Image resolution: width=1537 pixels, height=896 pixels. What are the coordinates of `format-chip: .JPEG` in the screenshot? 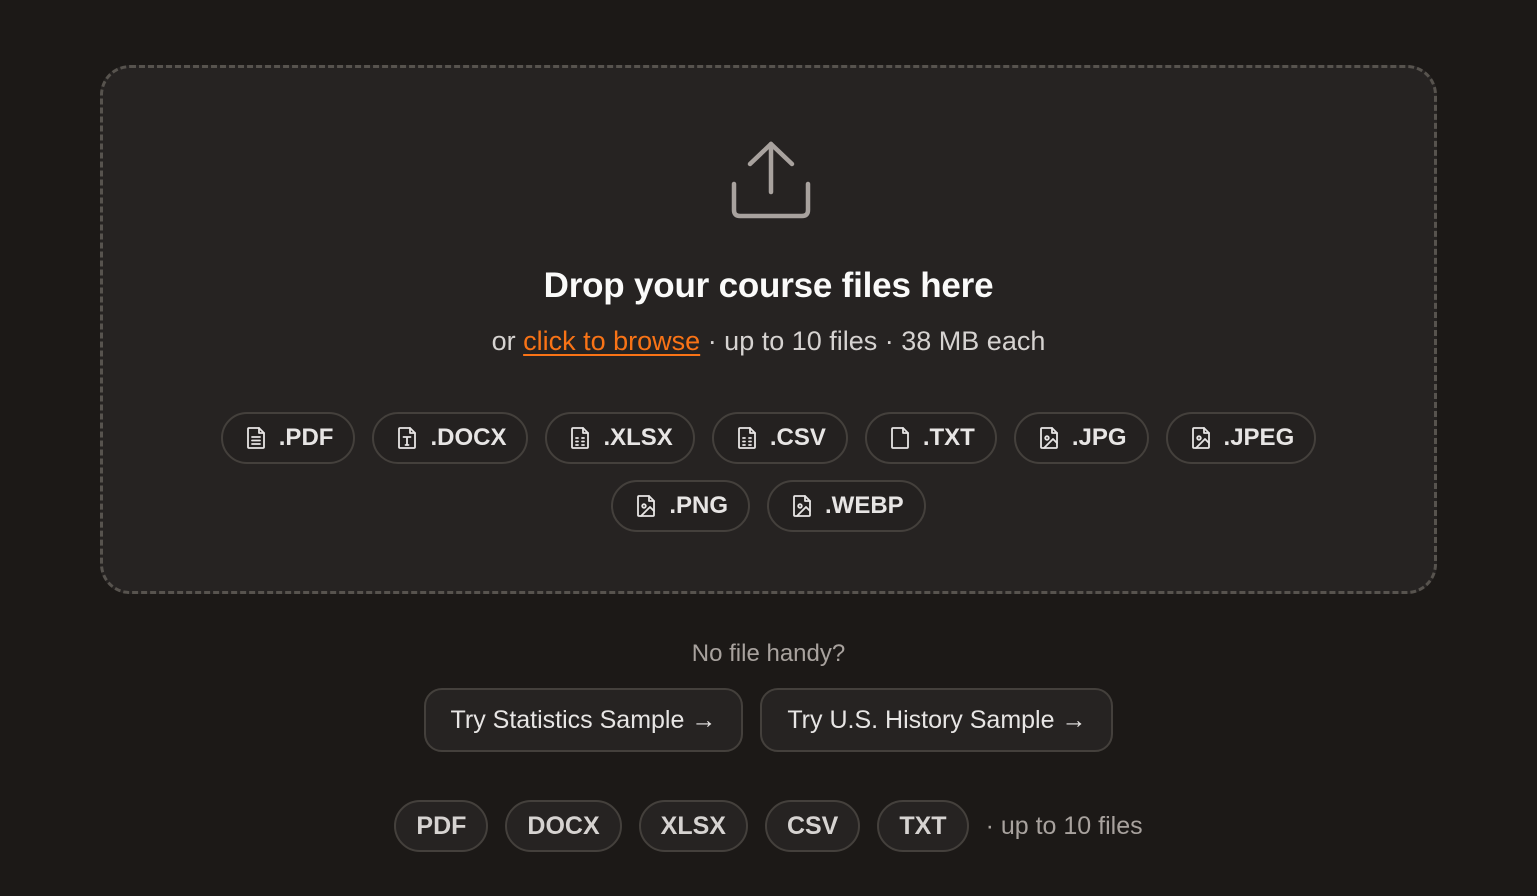 It's located at (1241, 438).